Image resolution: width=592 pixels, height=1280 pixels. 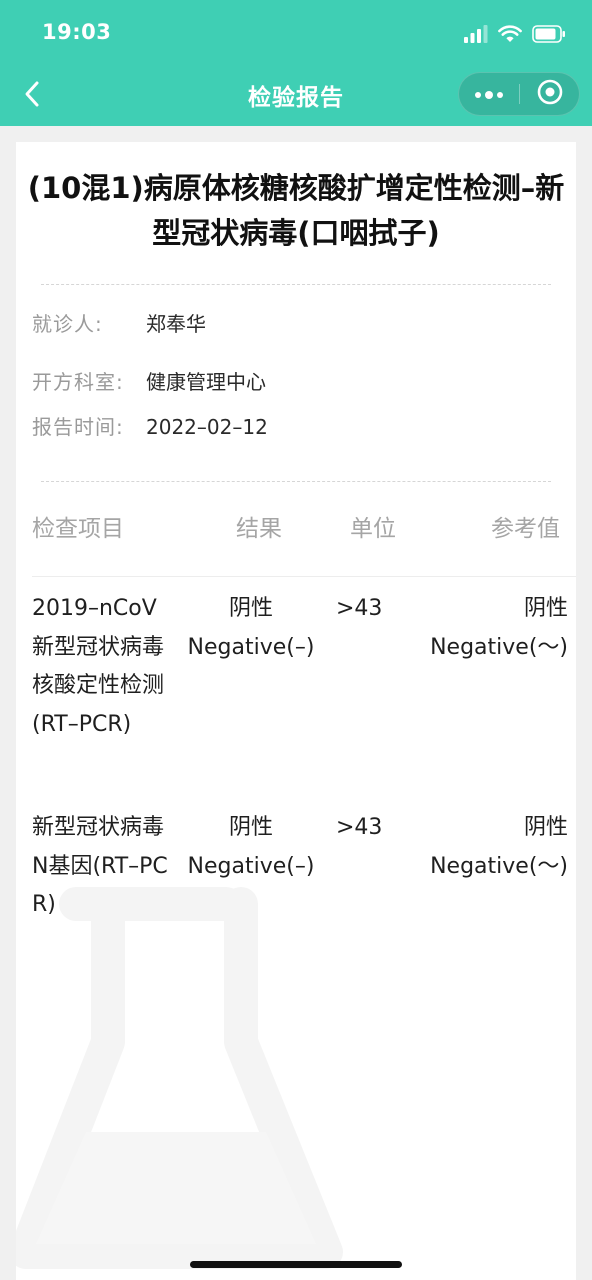 I want to click on report-date-value: 2022–02–12, so click(x=207, y=427).